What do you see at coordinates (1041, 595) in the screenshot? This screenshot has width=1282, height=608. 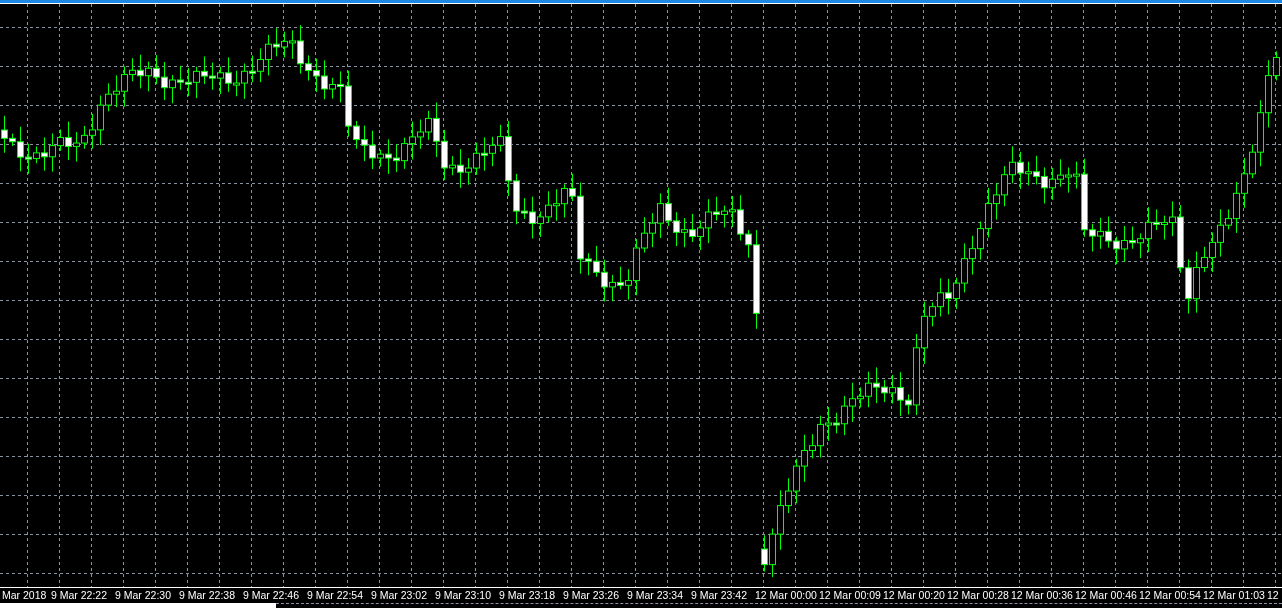 I see `time-axis-label: 12 Mar 00:36` at bounding box center [1041, 595].